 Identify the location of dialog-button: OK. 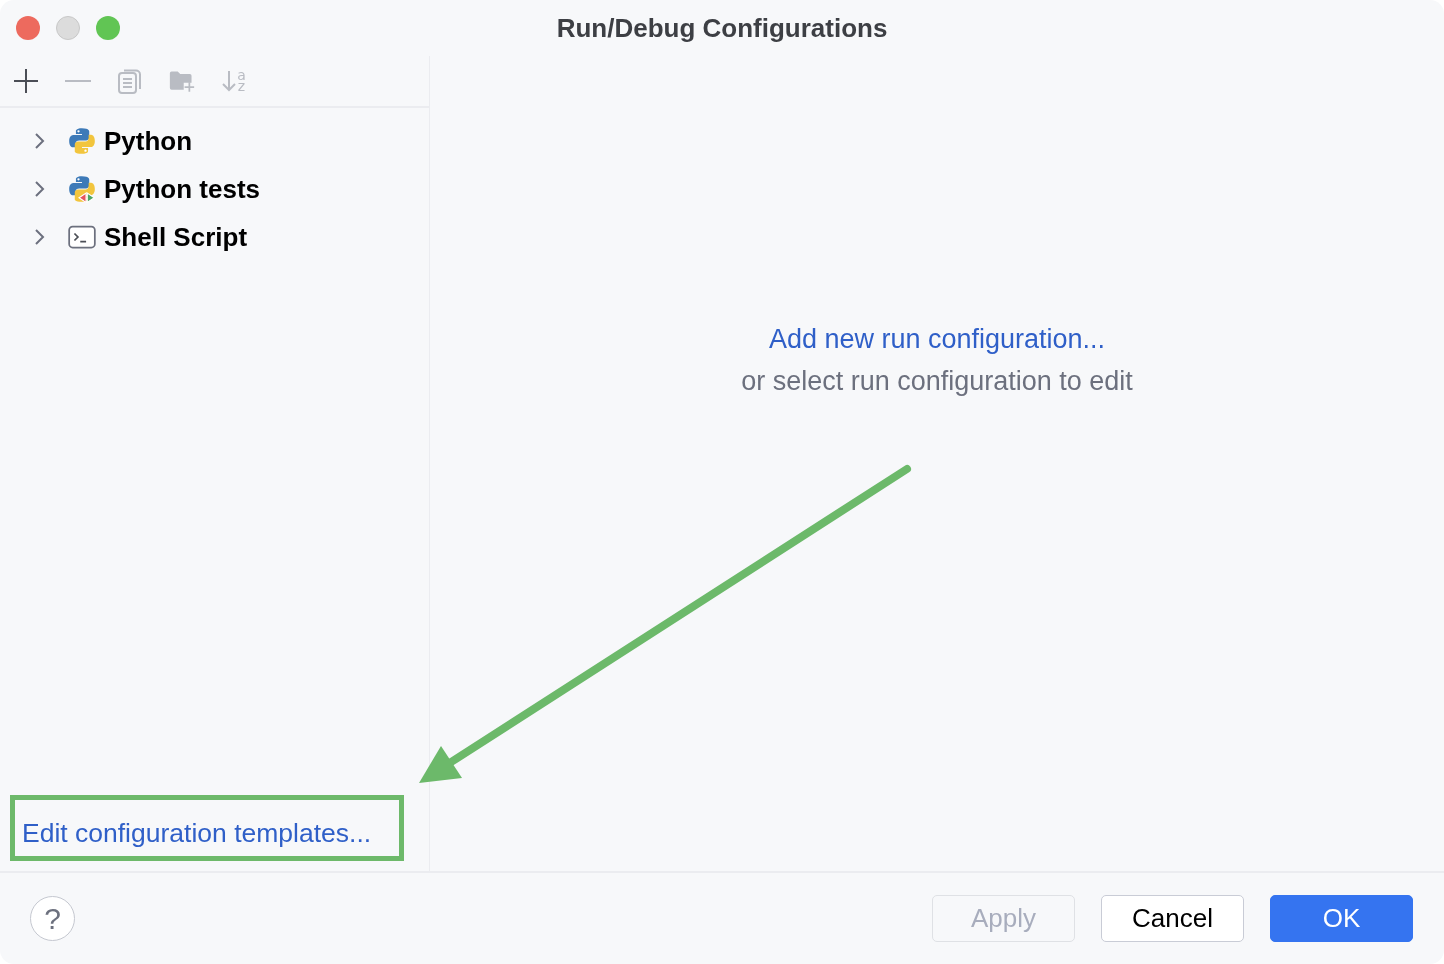
(1341, 918).